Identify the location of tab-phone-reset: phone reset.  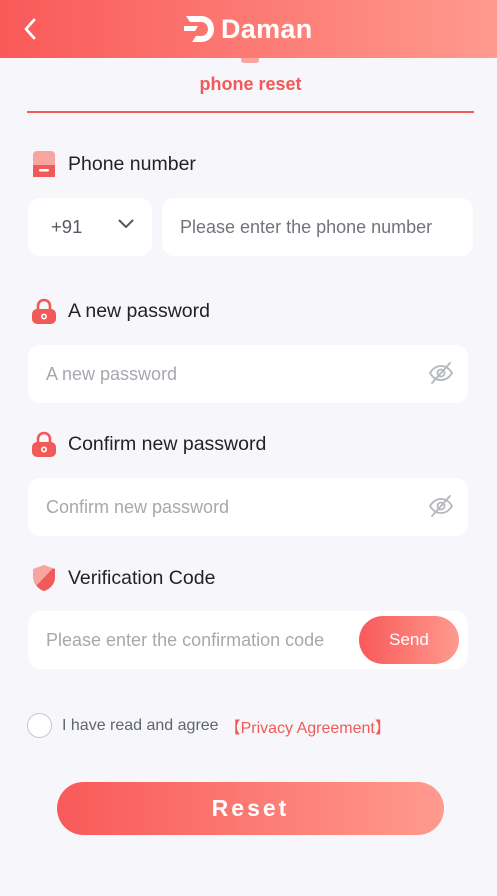
(250, 85).